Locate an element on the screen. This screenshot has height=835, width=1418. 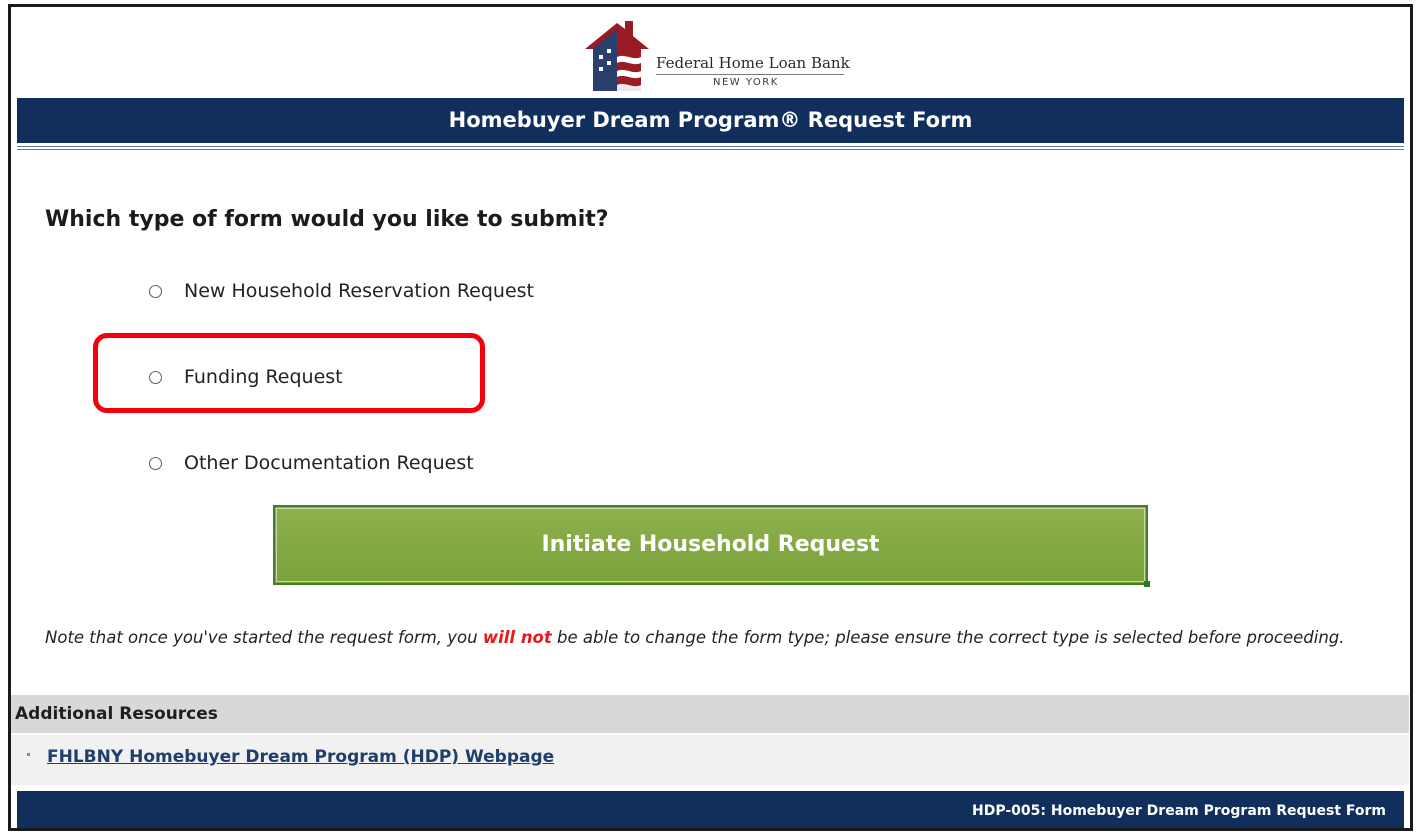
highlight-box is located at coordinates (289, 373).